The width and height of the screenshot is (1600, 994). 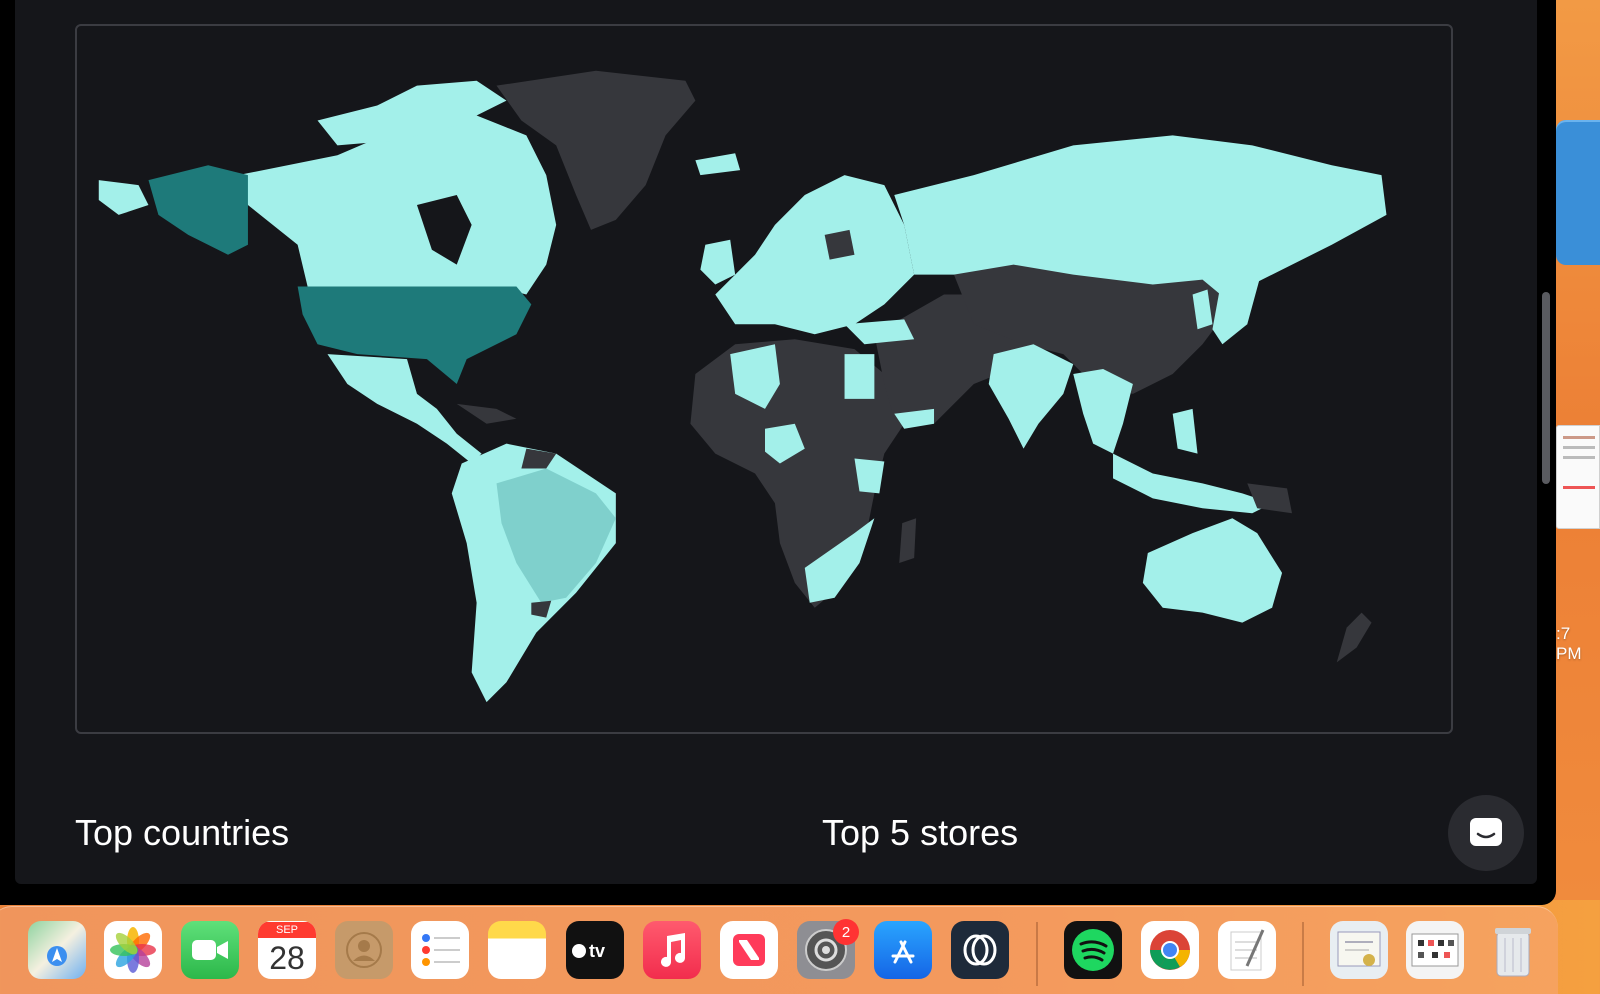 I want to click on dock-opera-icon, so click(x=980, y=950).